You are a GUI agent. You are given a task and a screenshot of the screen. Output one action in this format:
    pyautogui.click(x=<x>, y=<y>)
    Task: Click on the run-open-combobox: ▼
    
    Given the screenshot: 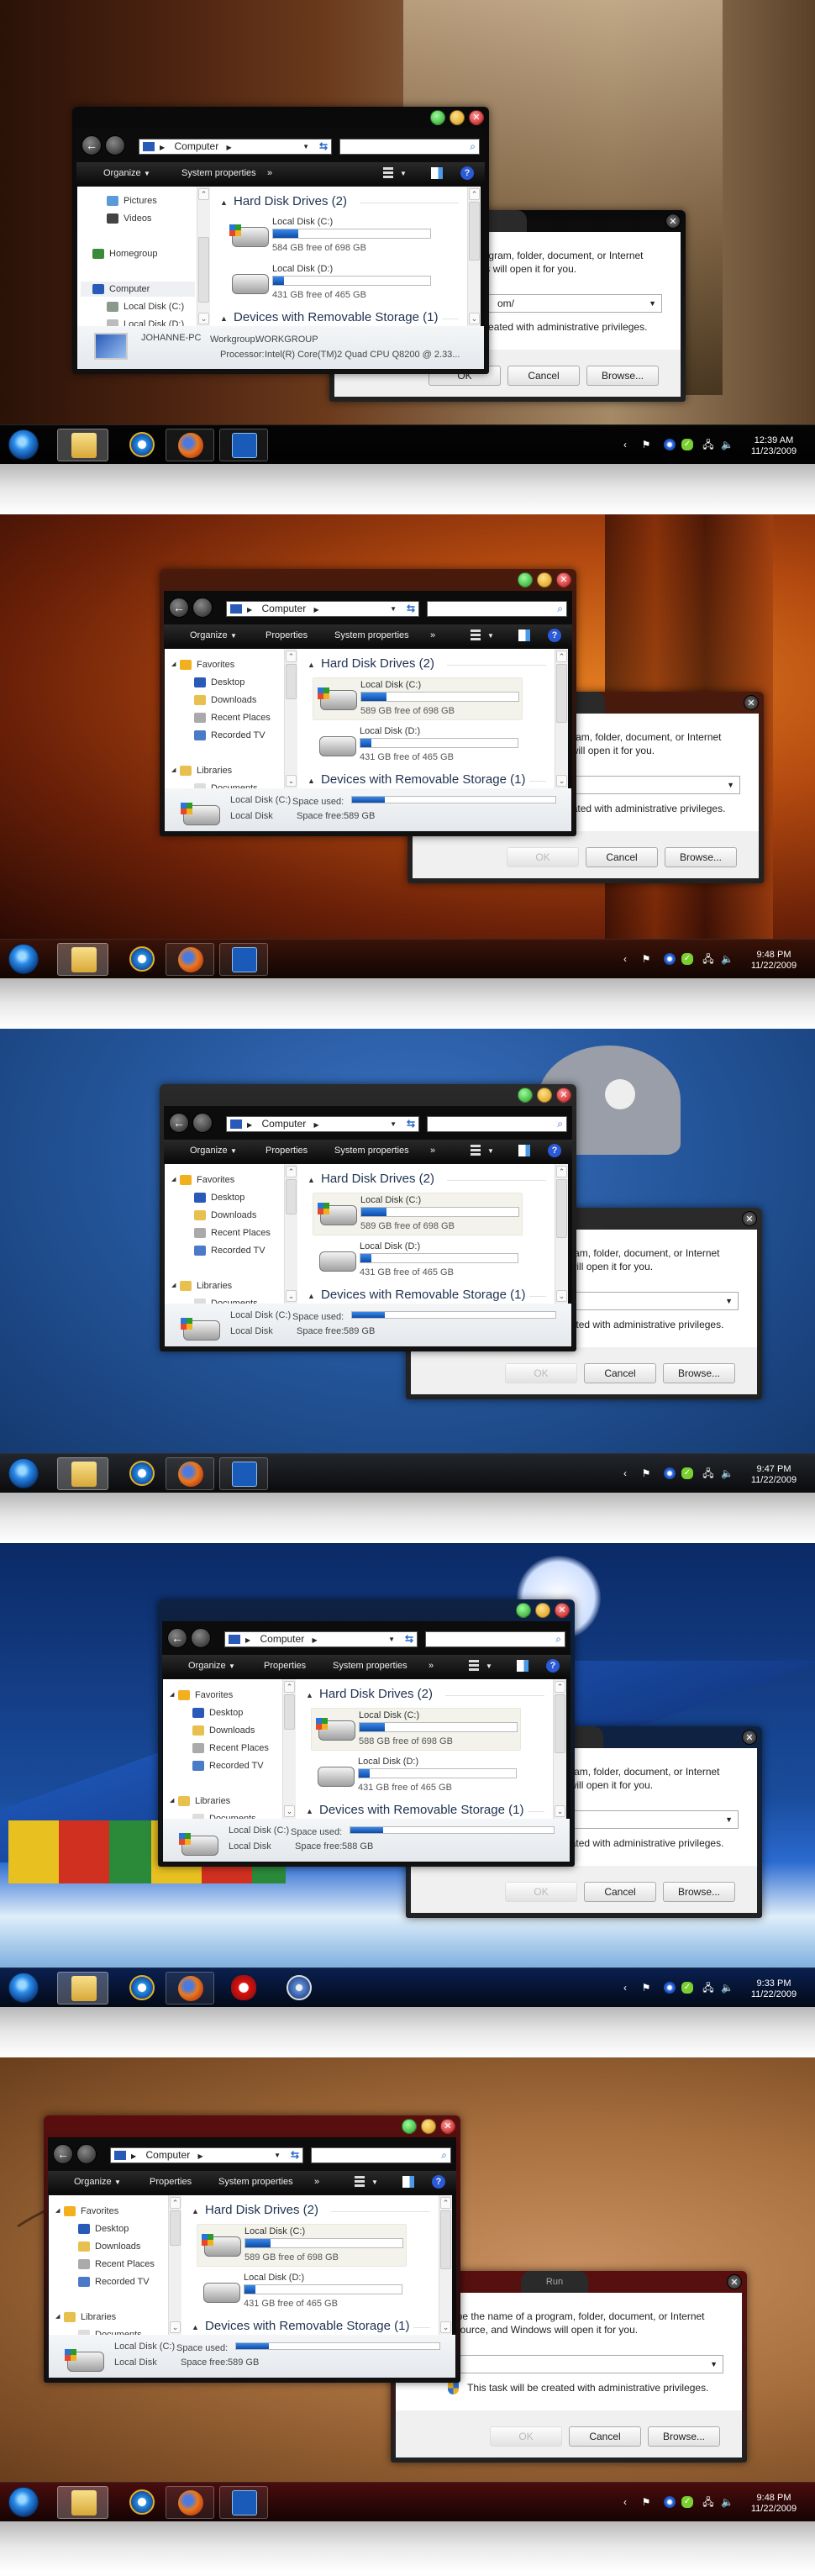 What is the action you would take?
    pyautogui.click(x=584, y=2364)
    